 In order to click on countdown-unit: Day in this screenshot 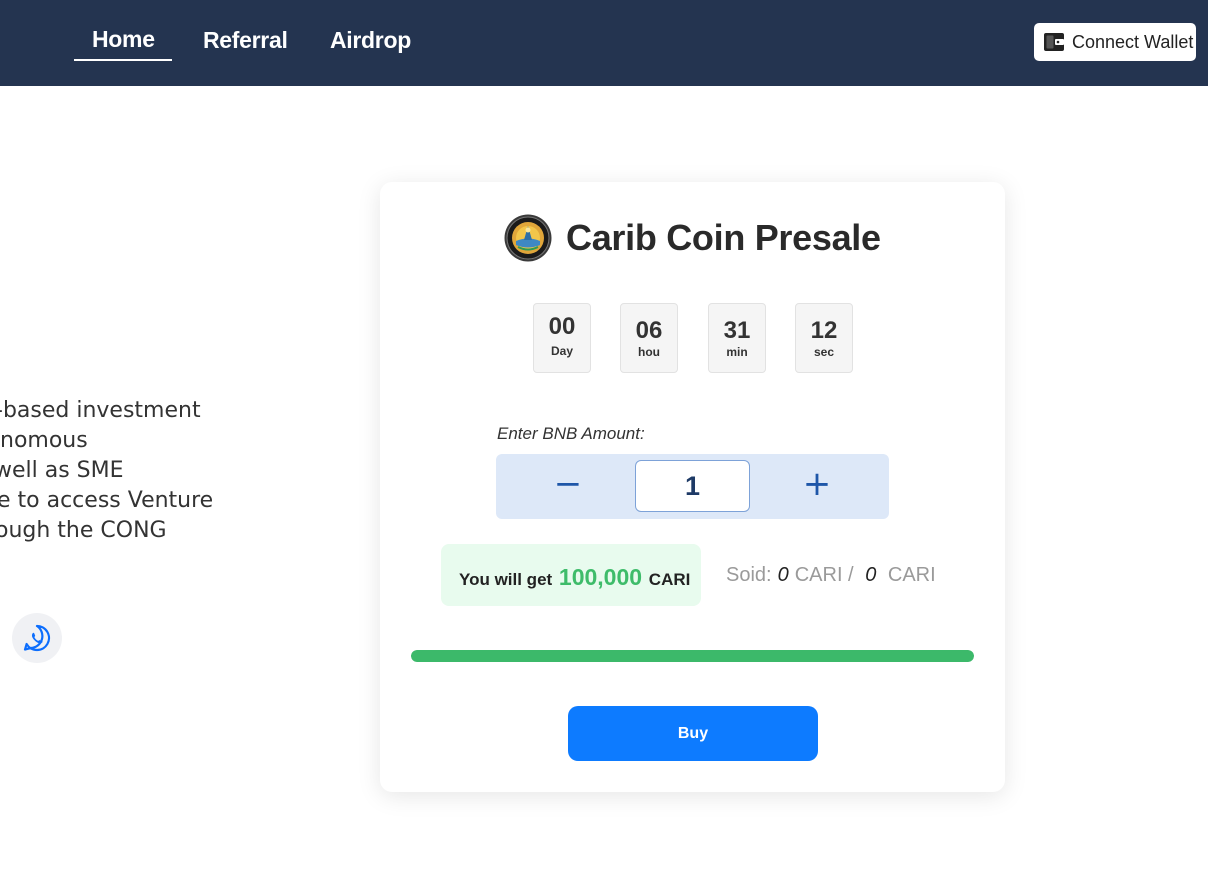, I will do `click(561, 351)`.